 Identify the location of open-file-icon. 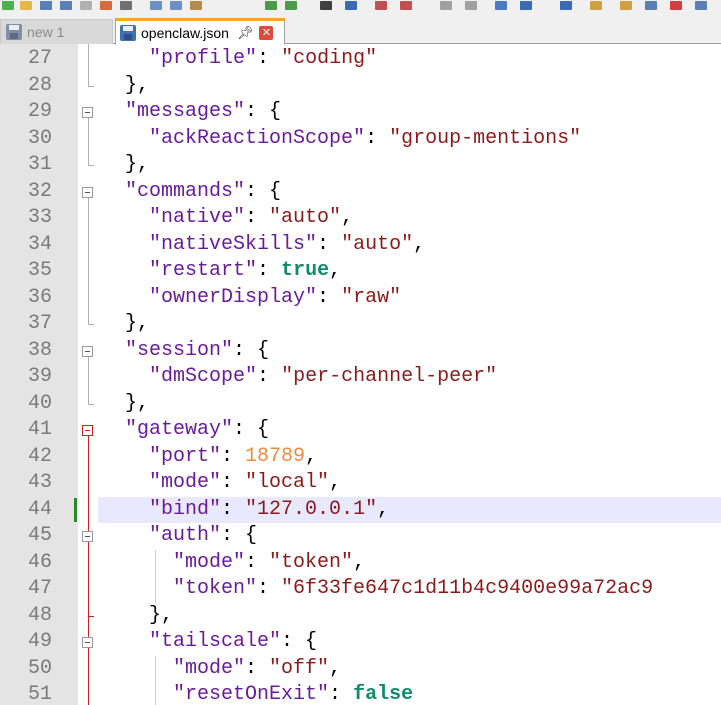
(26, 5).